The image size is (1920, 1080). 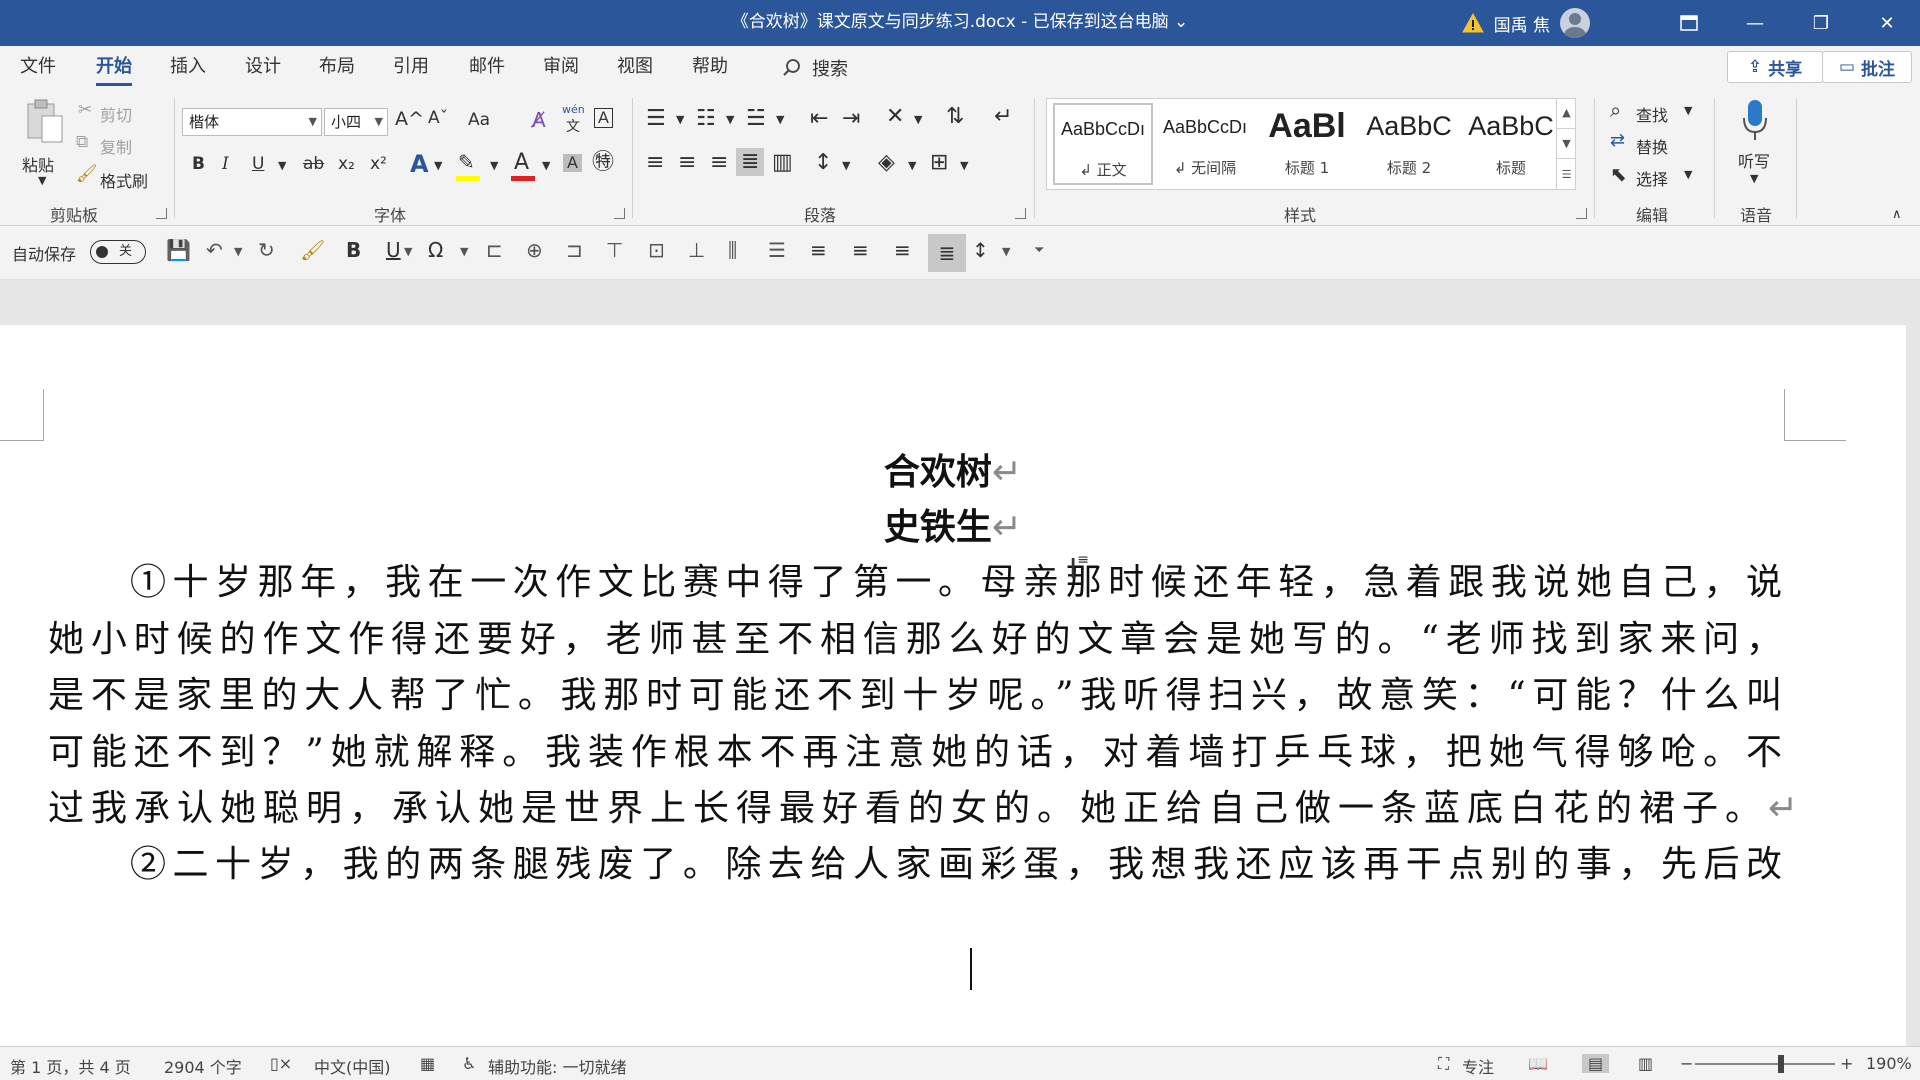 What do you see at coordinates (116, 146) in the screenshot?
I see `copy-button: 复制` at bounding box center [116, 146].